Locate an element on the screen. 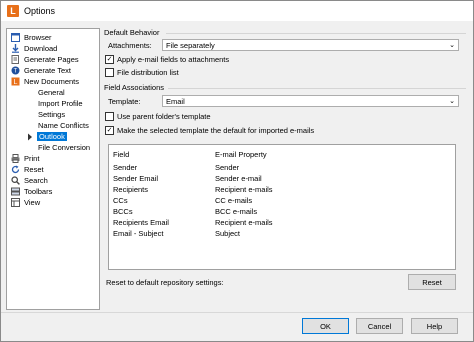  table-cell-property: Sender is located at coordinates (227, 167).